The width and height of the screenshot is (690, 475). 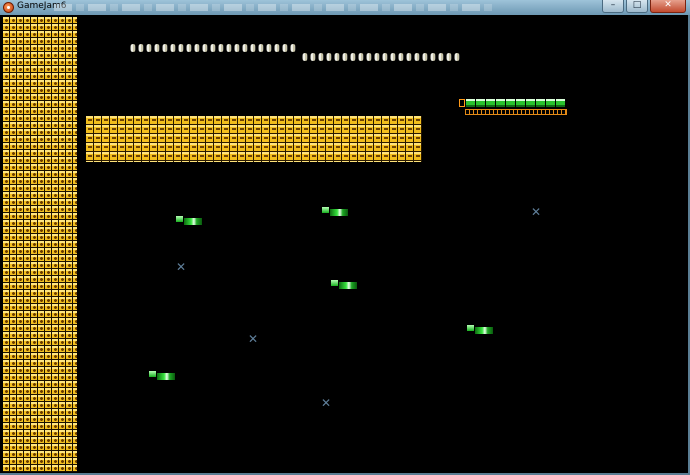 What do you see at coordinates (613, 6) in the screenshot?
I see `minimize-button: –` at bounding box center [613, 6].